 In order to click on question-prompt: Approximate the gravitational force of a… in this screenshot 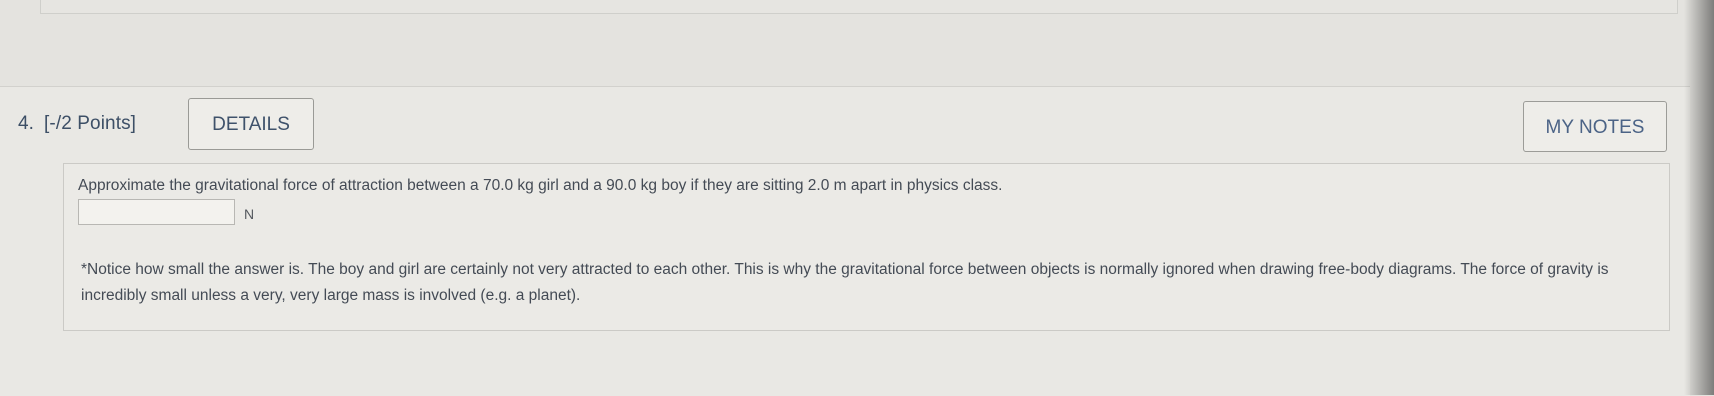, I will do `click(540, 185)`.